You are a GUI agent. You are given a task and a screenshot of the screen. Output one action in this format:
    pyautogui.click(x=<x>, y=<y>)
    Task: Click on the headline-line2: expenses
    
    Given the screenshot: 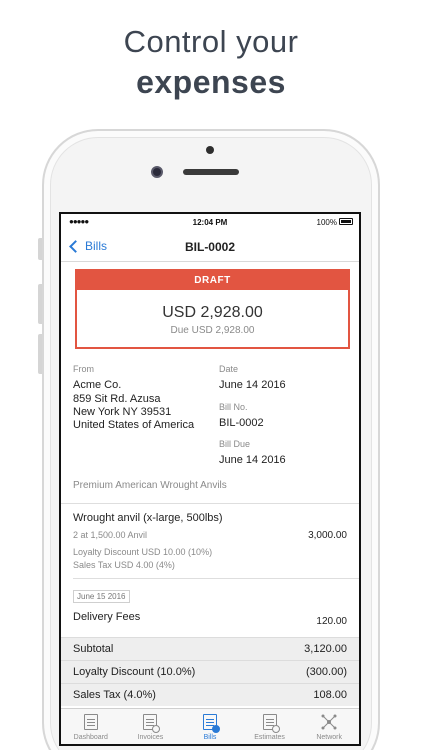 What is the action you would take?
    pyautogui.click(x=211, y=82)
    